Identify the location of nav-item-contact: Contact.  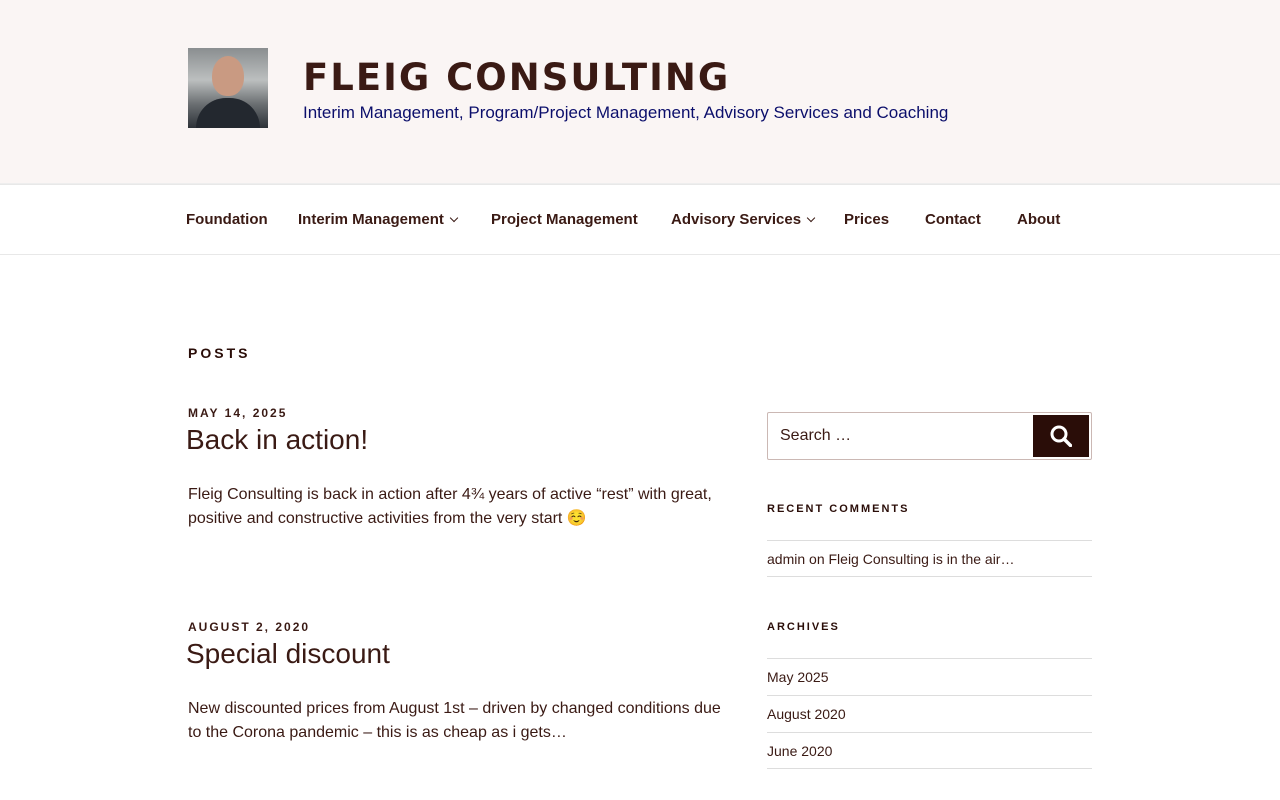
(953, 219).